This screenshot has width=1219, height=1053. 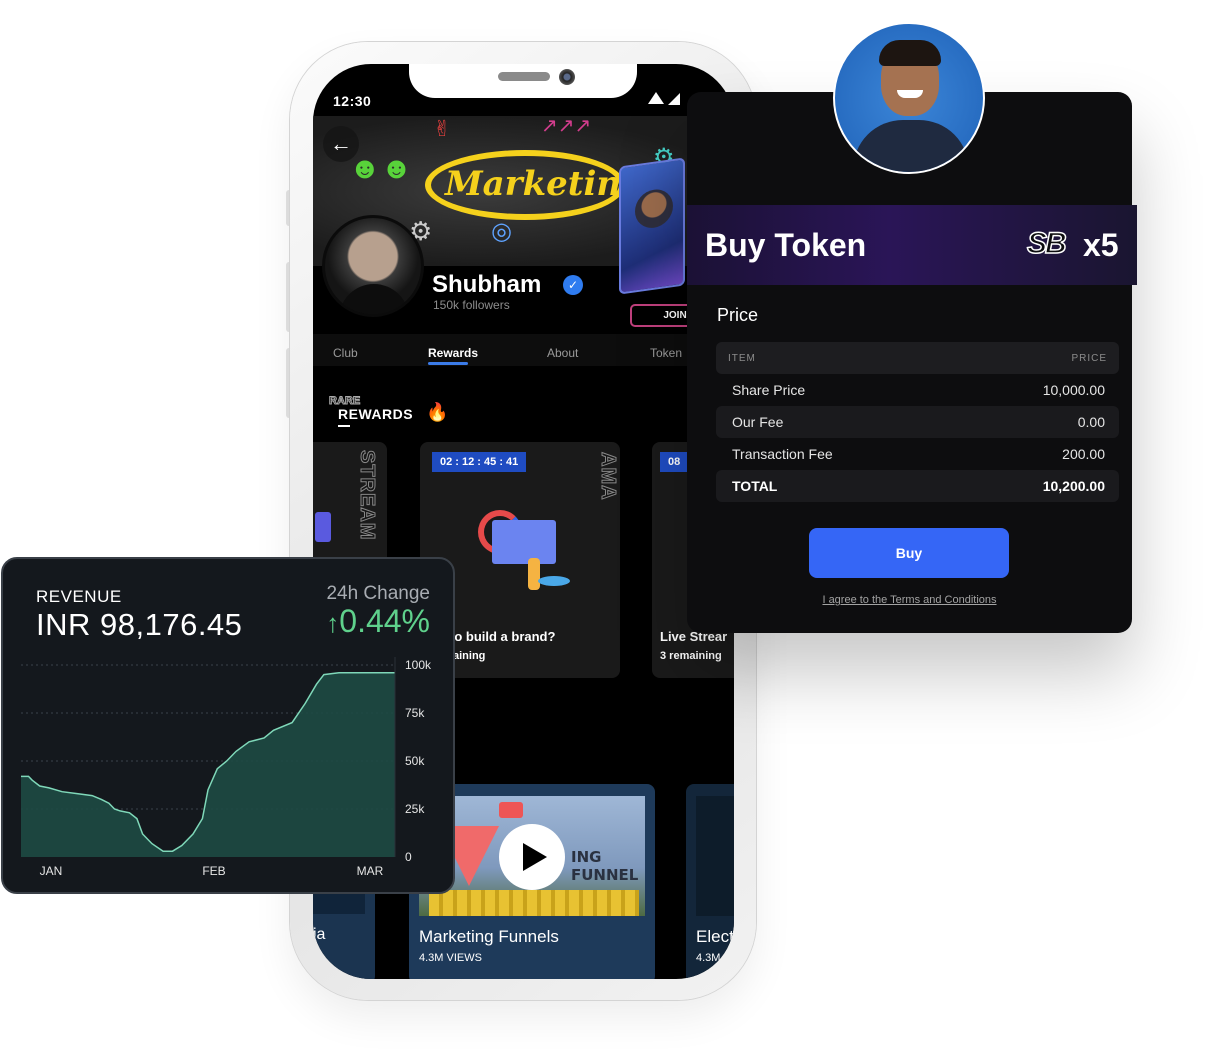 I want to click on status-time: 12:30, so click(x=352, y=101).